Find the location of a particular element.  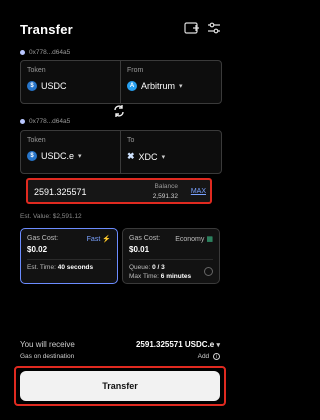

gas-on-destination-label: Gas on destination is located at coordinates (47, 356).